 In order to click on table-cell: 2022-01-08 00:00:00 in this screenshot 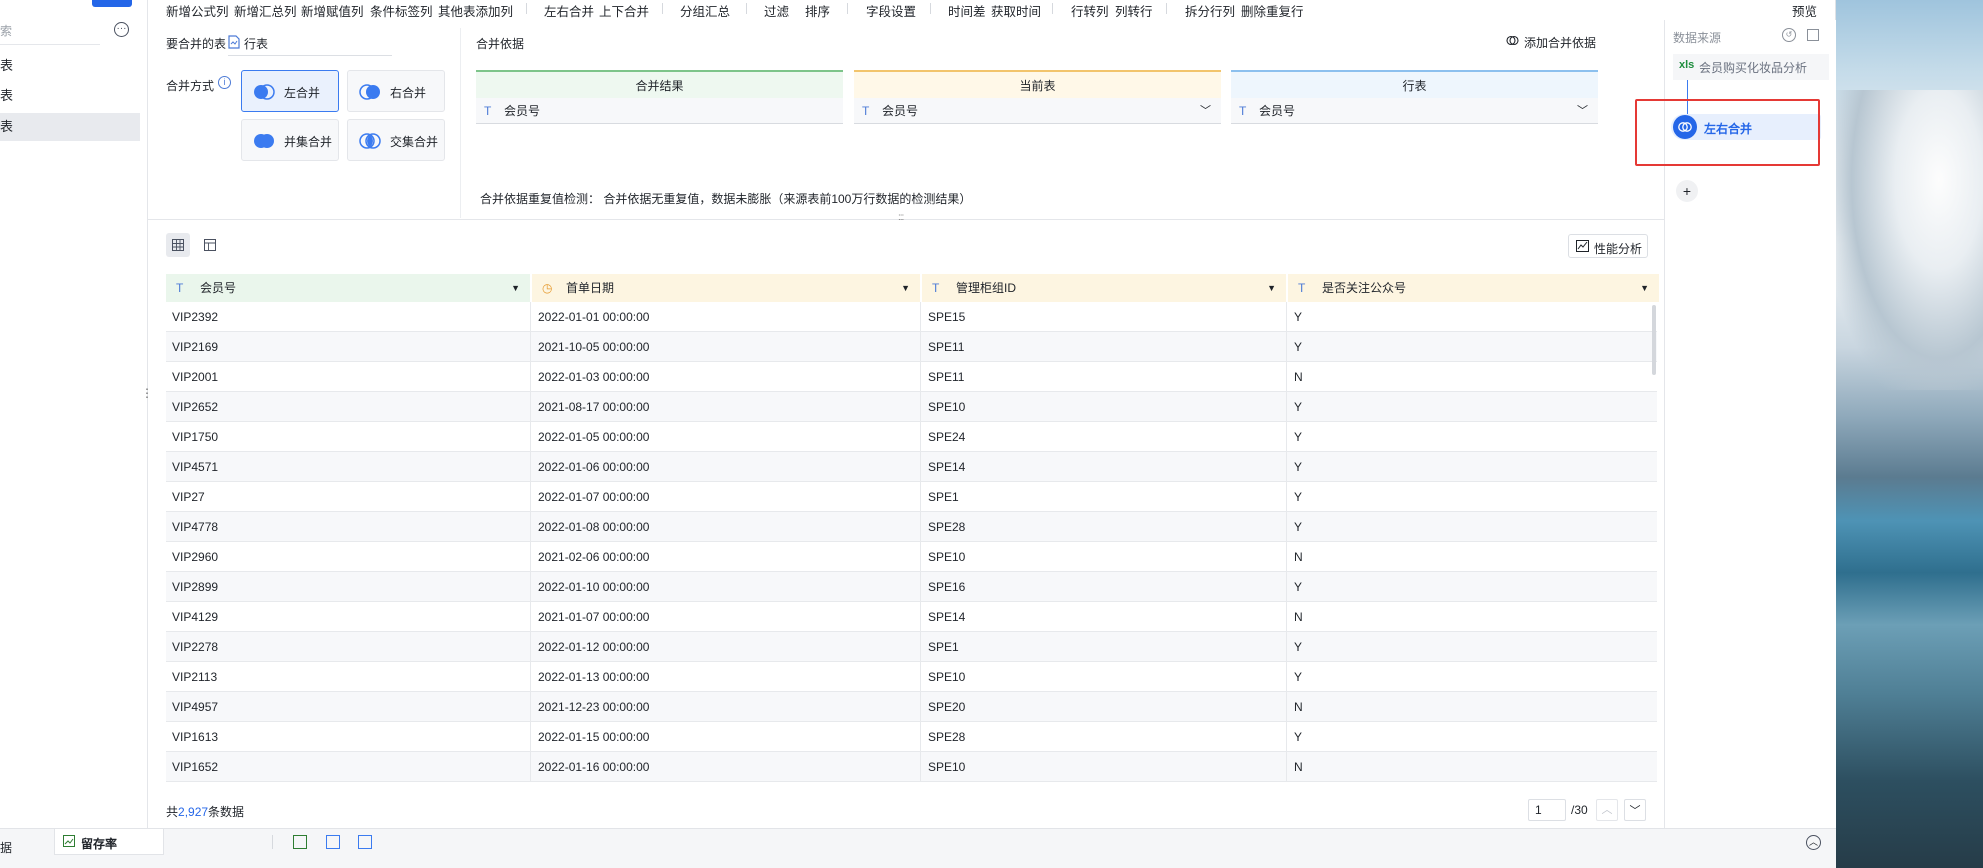, I will do `click(726, 527)`.